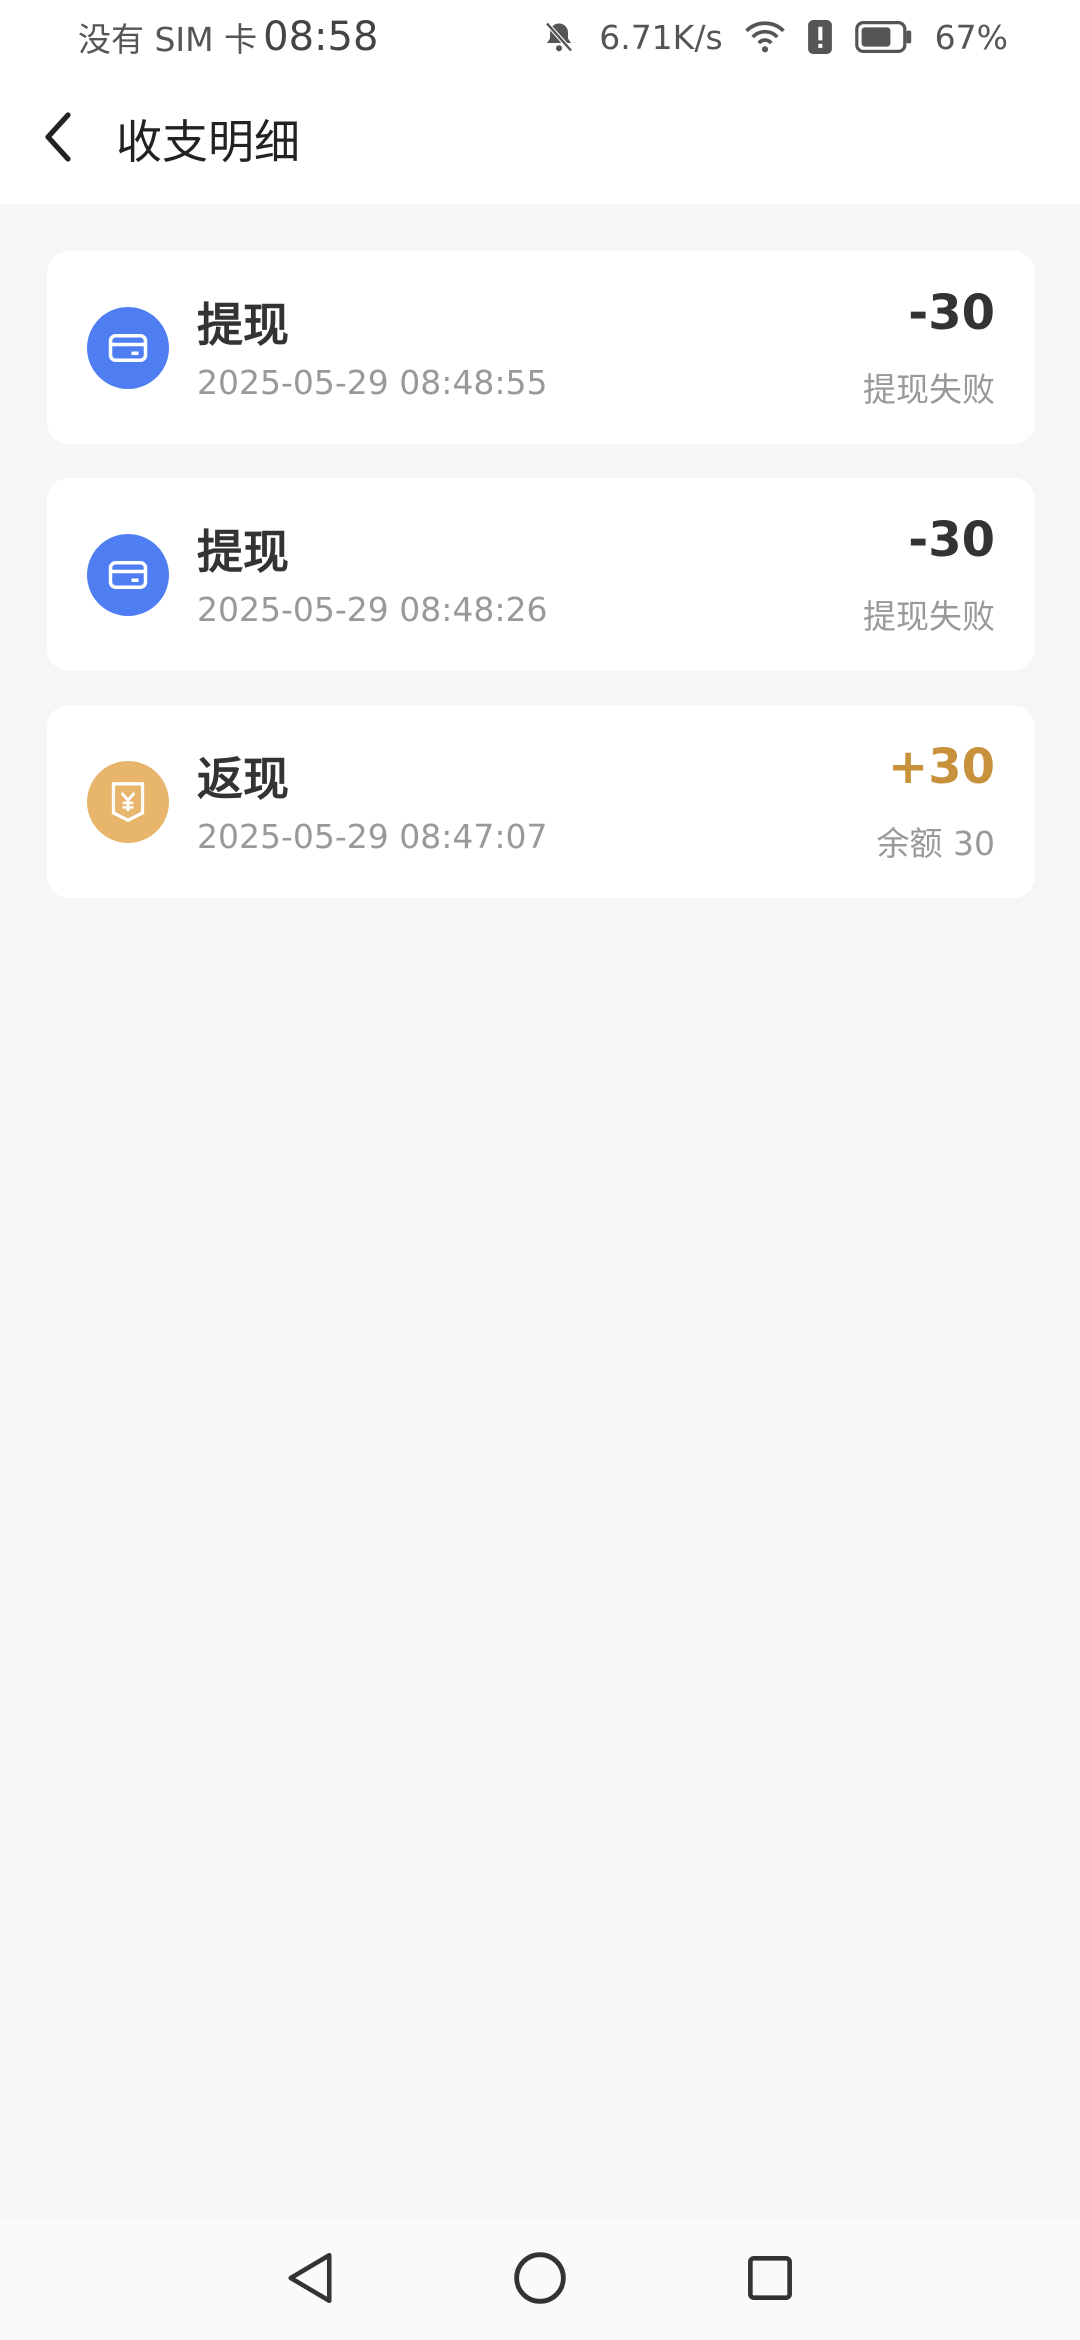 The height and width of the screenshot is (2340, 1080). Describe the element at coordinates (128, 802) in the screenshot. I see `yuan-envelope-icon` at that location.